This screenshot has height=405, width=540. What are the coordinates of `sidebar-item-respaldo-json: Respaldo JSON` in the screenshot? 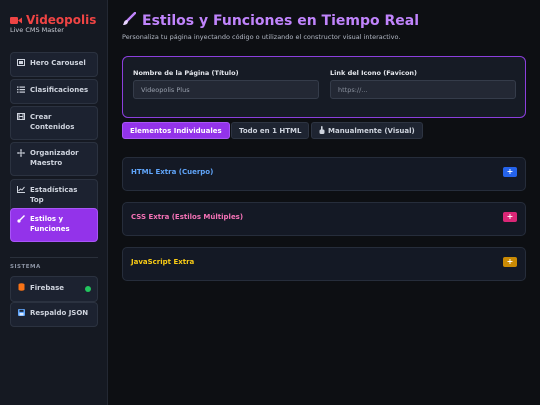 It's located at (54, 314).